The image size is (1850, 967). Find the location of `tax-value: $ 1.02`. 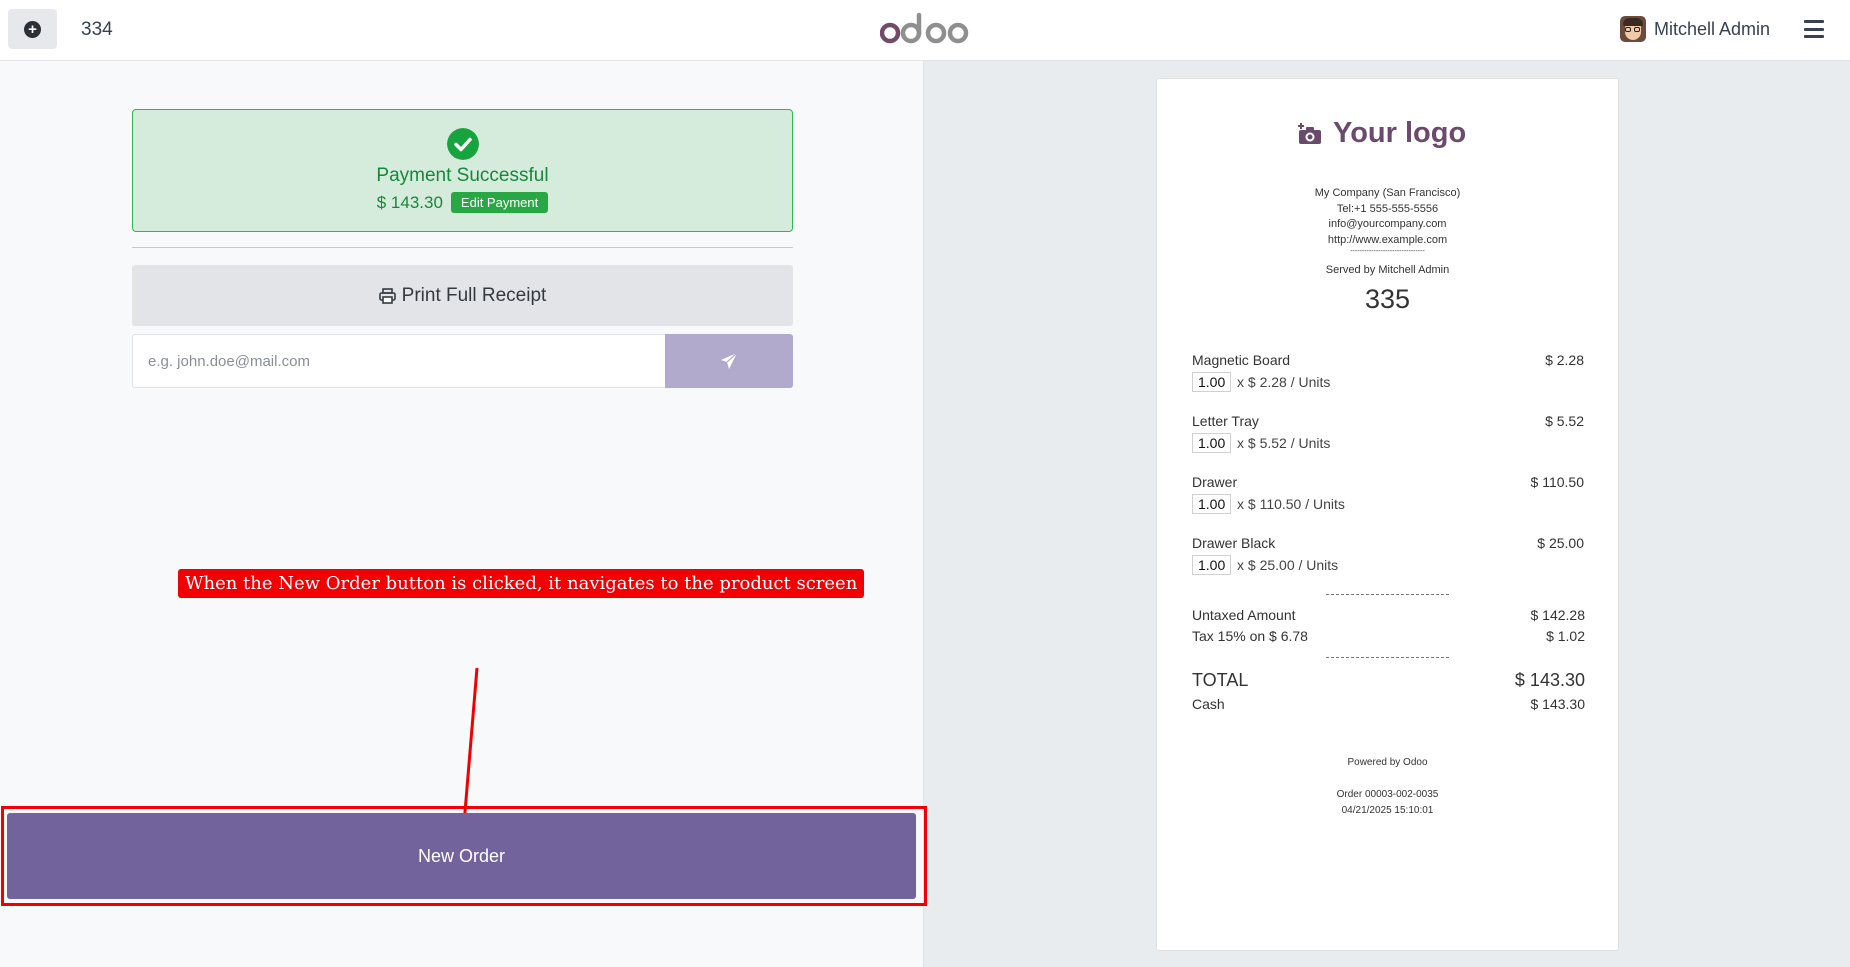

tax-value: $ 1.02 is located at coordinates (1565, 636).